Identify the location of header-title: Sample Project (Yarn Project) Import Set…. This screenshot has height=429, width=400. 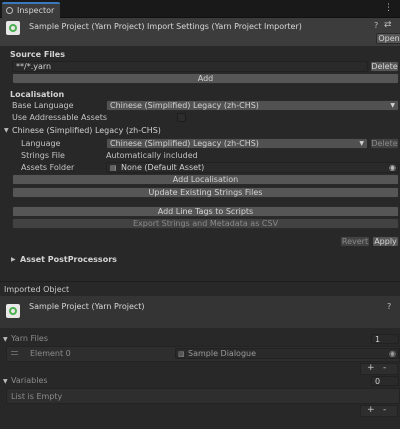
(165, 26).